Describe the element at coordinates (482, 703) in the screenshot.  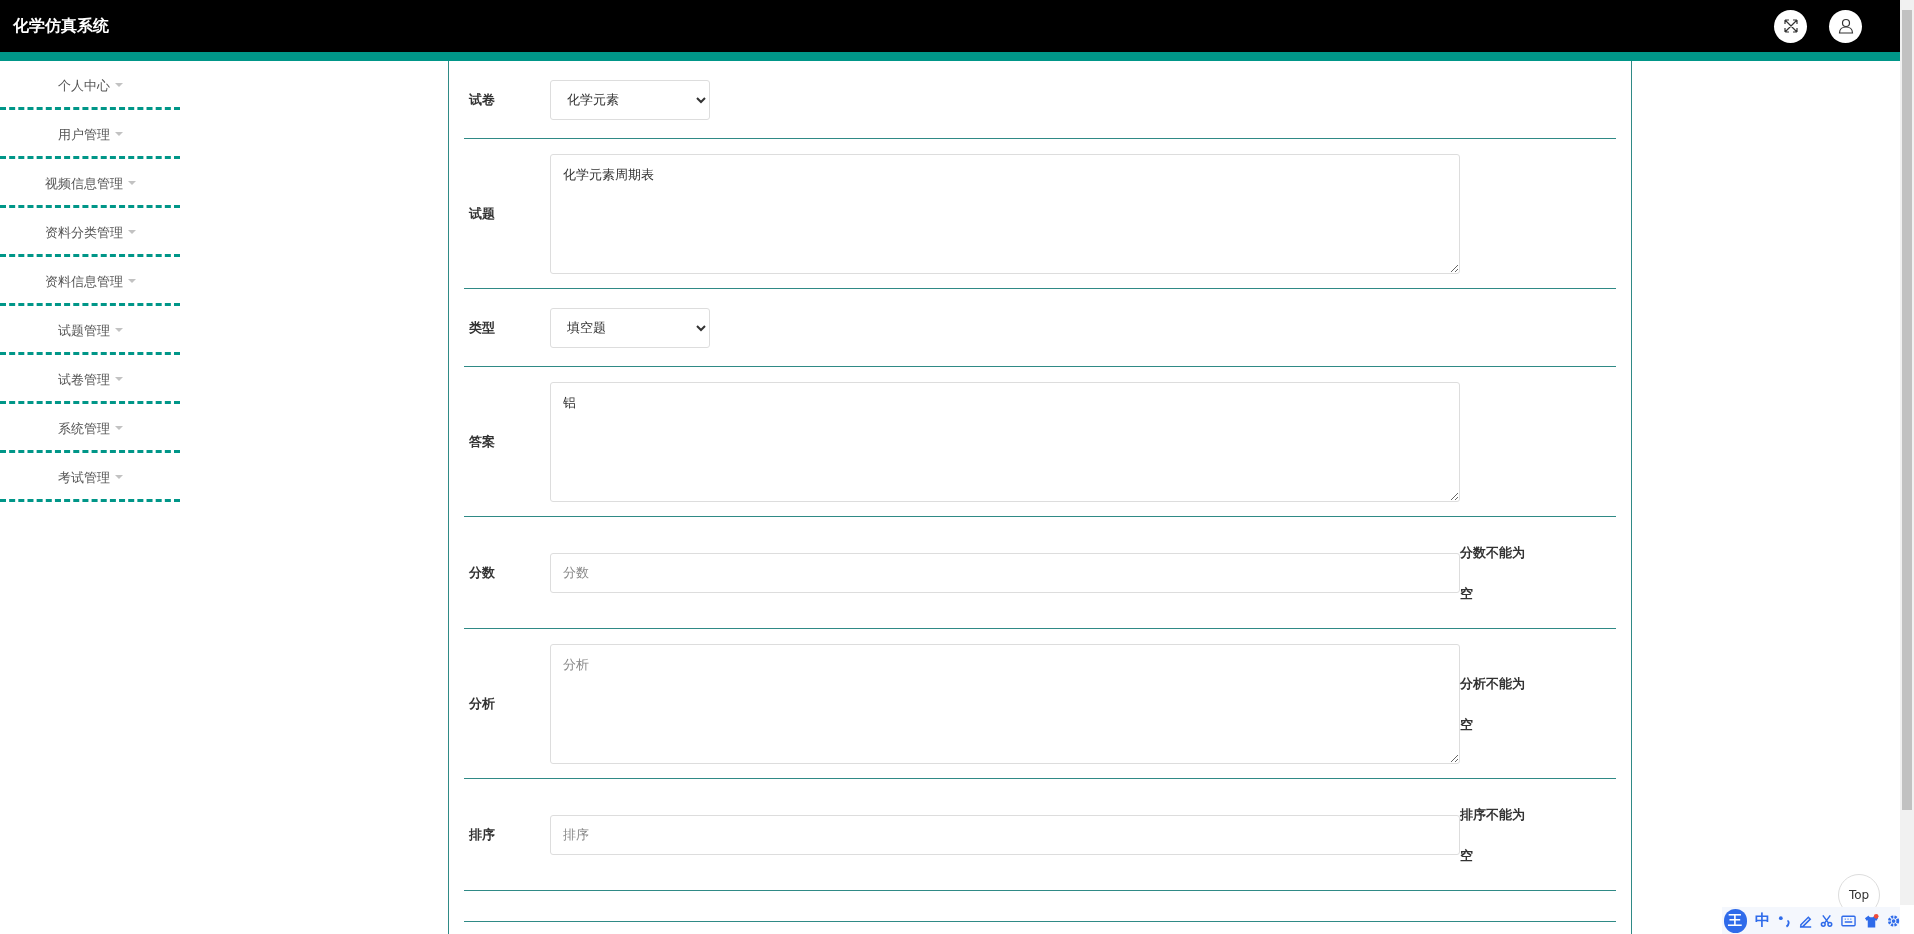
I see `field-label: 分析` at that location.